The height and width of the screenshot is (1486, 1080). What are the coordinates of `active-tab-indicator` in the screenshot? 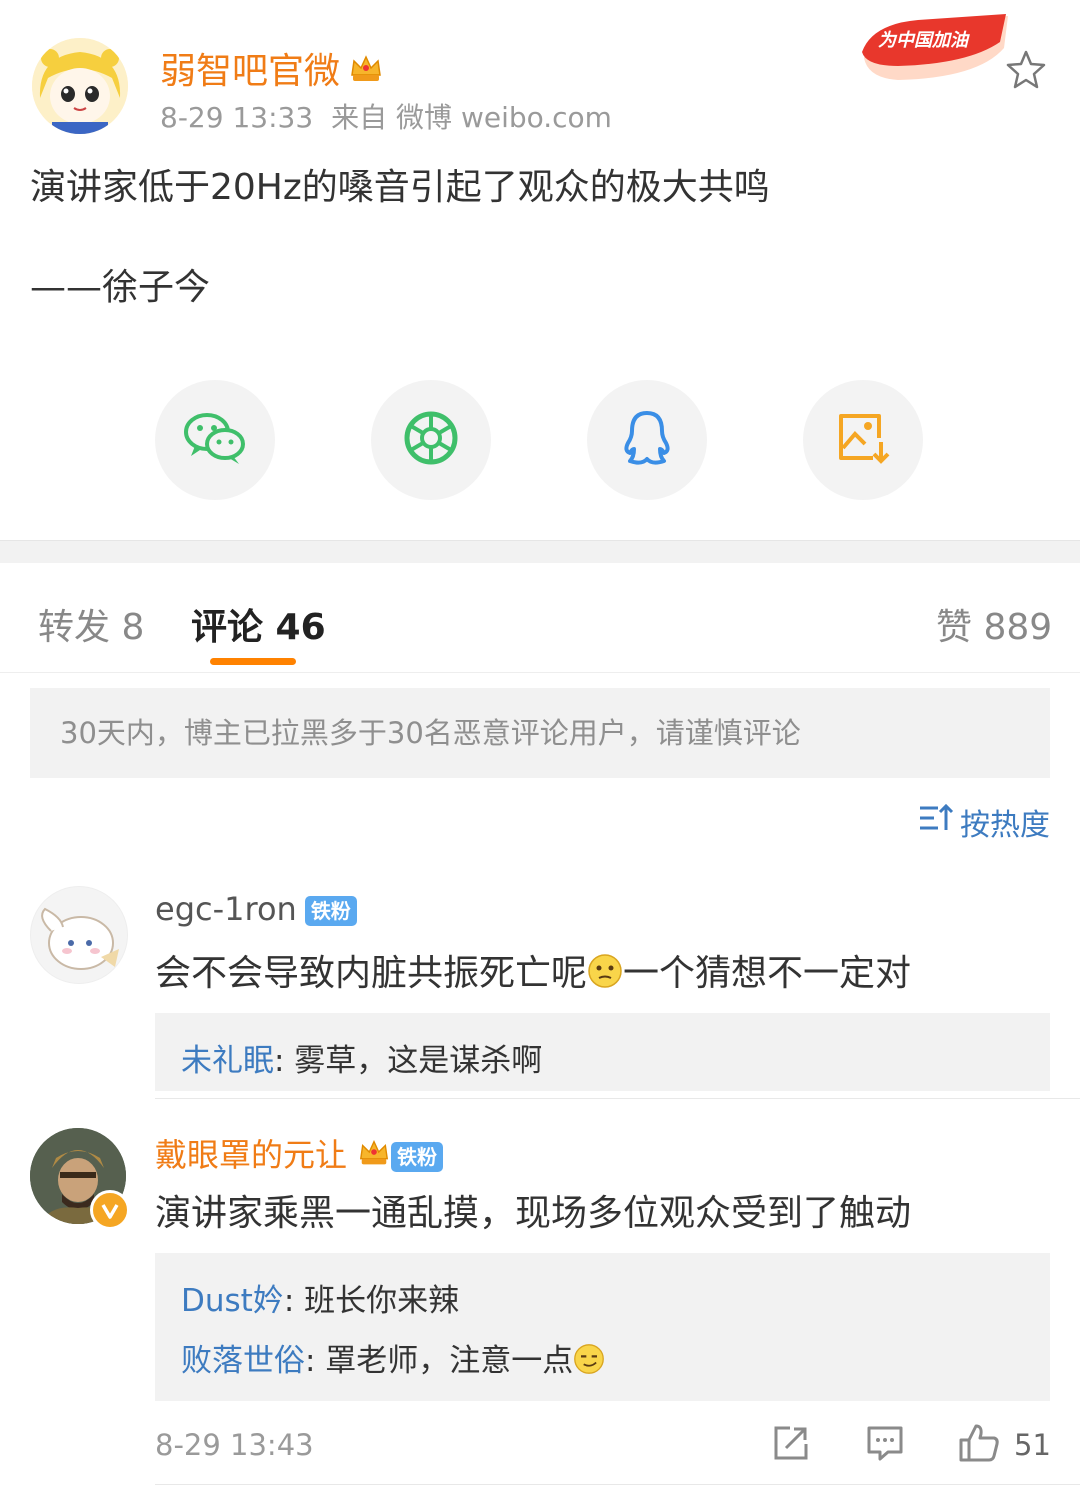 It's located at (253, 661).